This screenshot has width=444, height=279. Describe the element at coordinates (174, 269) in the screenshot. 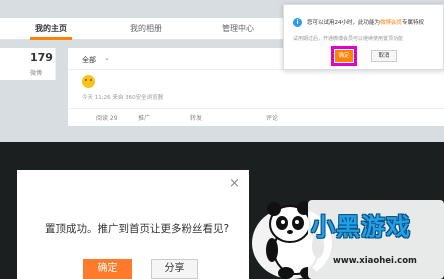

I see `share-button: 分享` at that location.